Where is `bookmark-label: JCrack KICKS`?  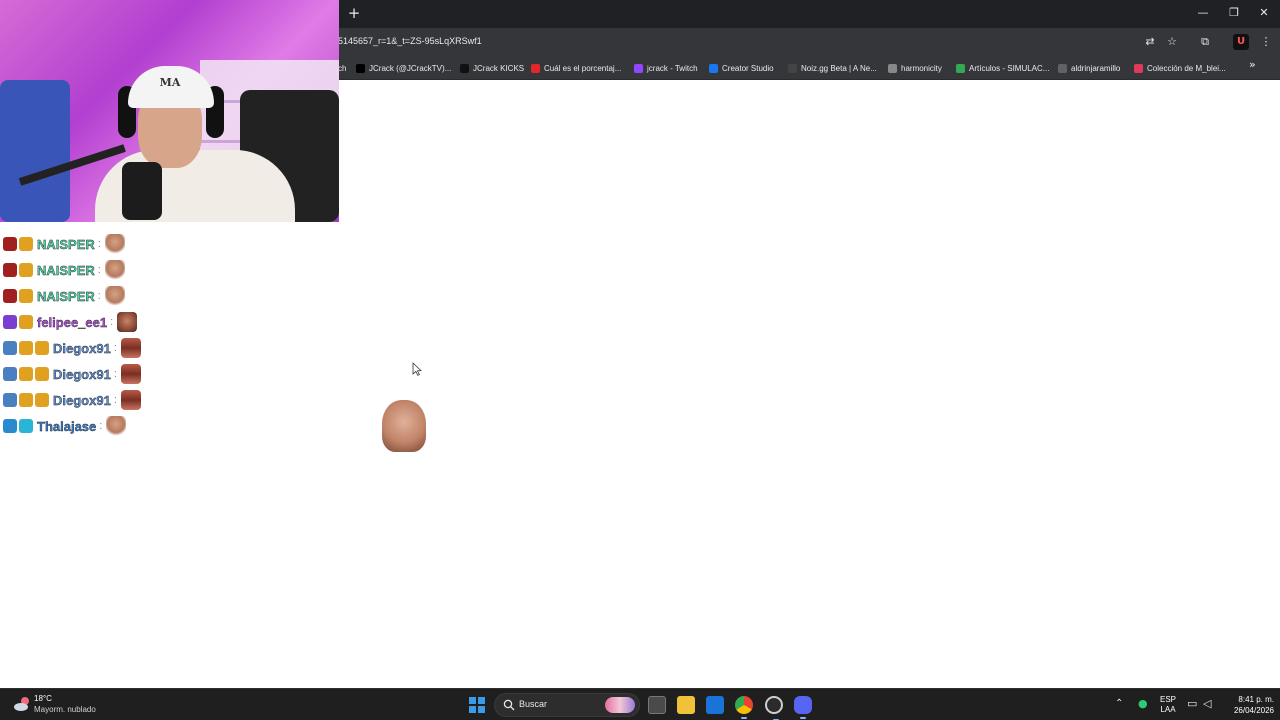 bookmark-label: JCrack KICKS is located at coordinates (499, 68).